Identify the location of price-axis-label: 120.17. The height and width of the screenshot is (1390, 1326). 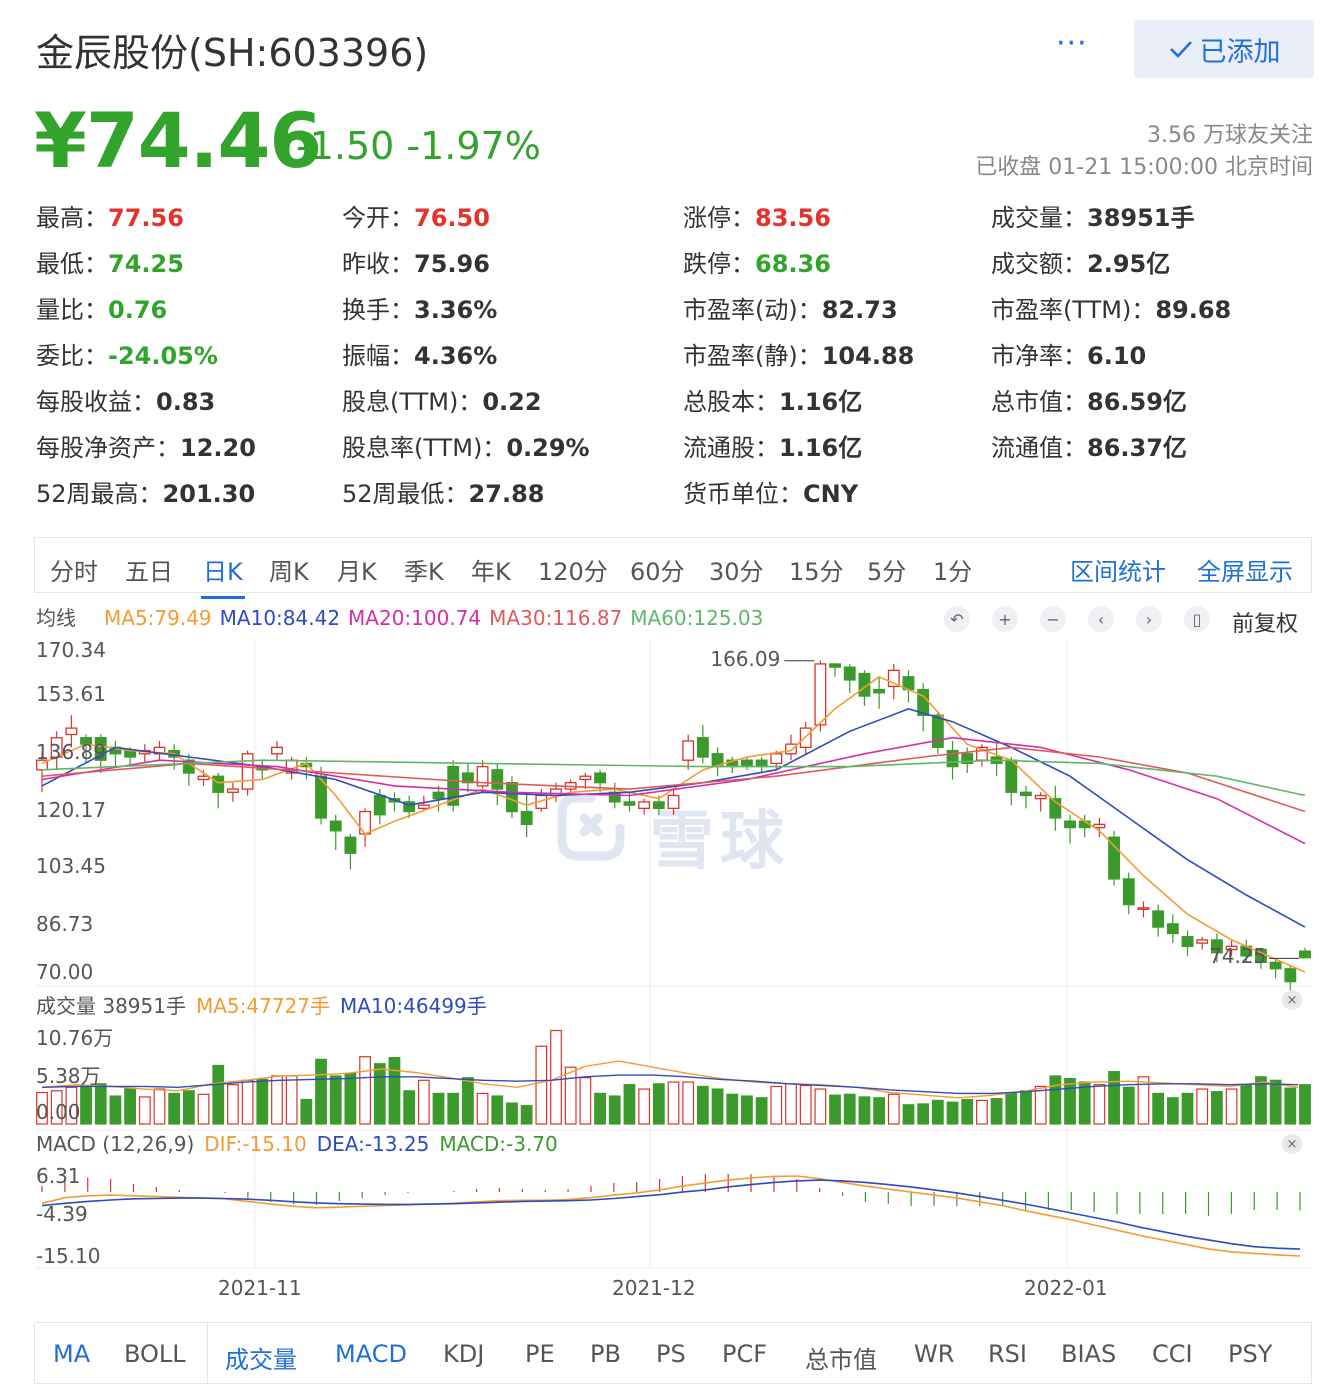
(71, 810).